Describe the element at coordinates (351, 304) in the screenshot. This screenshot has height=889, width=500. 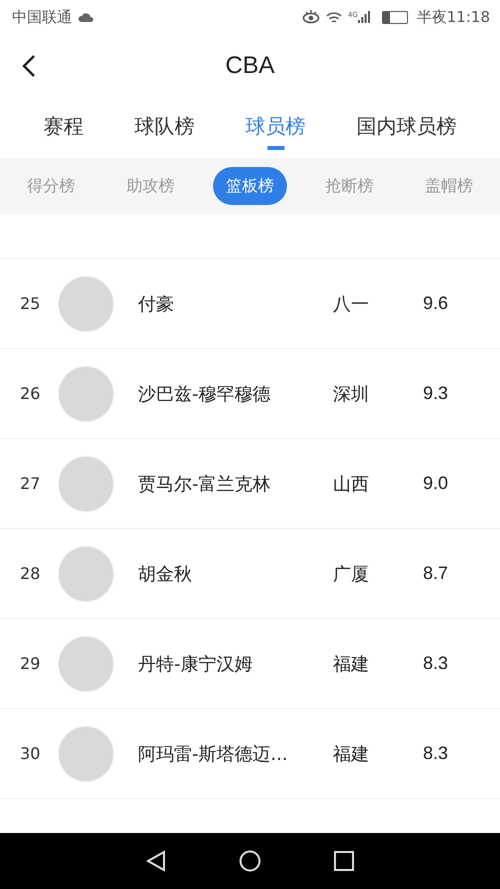
I see `team-name: 八一` at that location.